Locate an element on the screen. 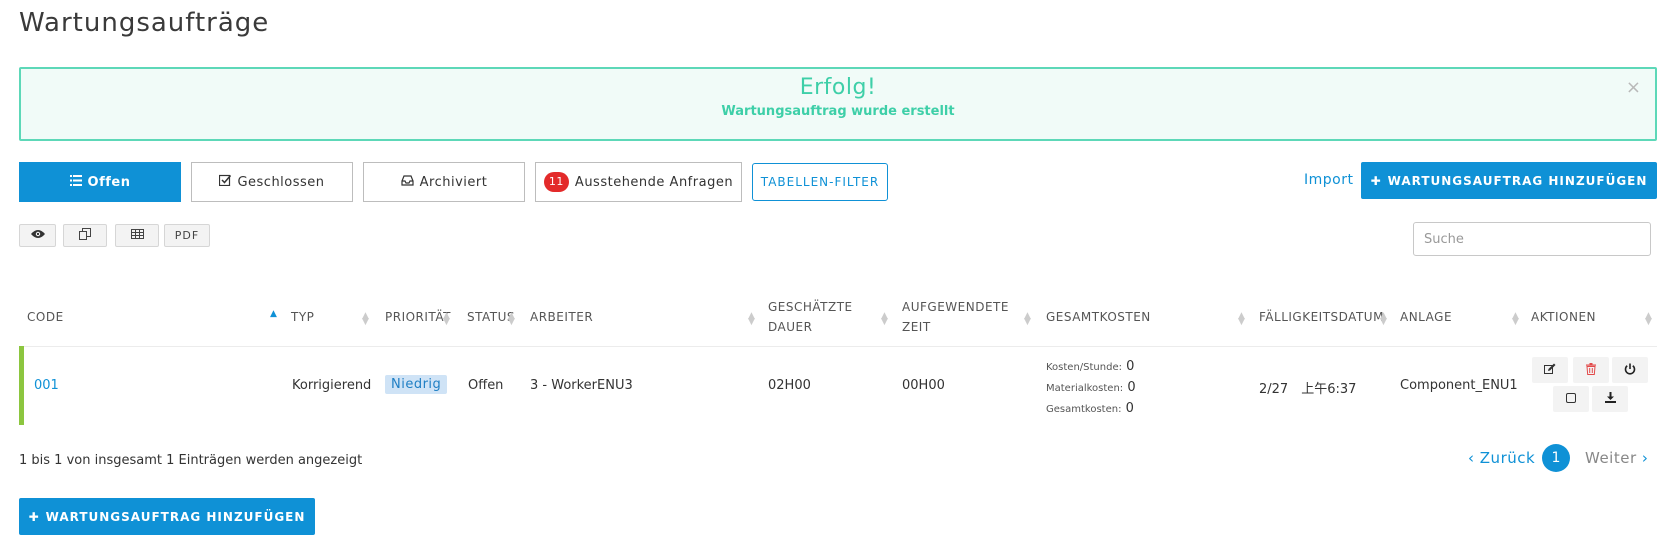 This screenshot has height=559, width=1672. copy-icon is located at coordinates (85, 235).